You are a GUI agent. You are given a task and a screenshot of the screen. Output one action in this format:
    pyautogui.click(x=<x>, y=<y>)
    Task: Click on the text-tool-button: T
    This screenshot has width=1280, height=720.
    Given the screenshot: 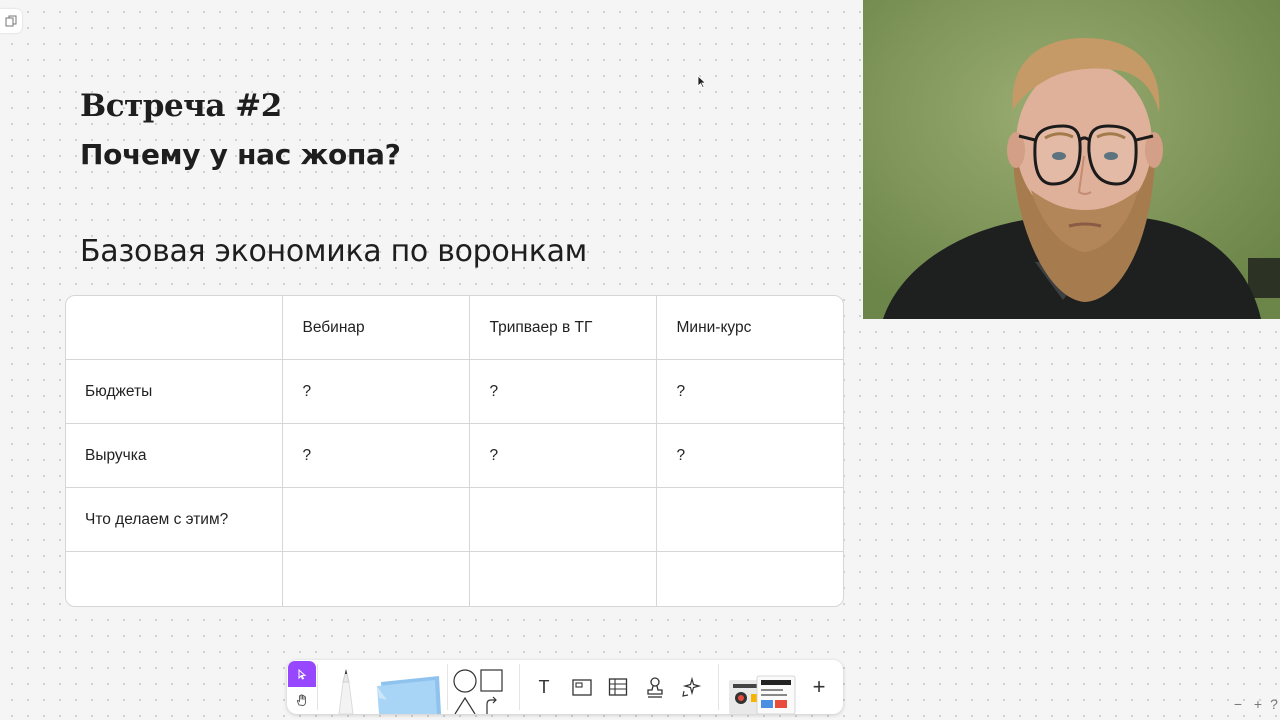 What is the action you would take?
    pyautogui.click(x=544, y=687)
    